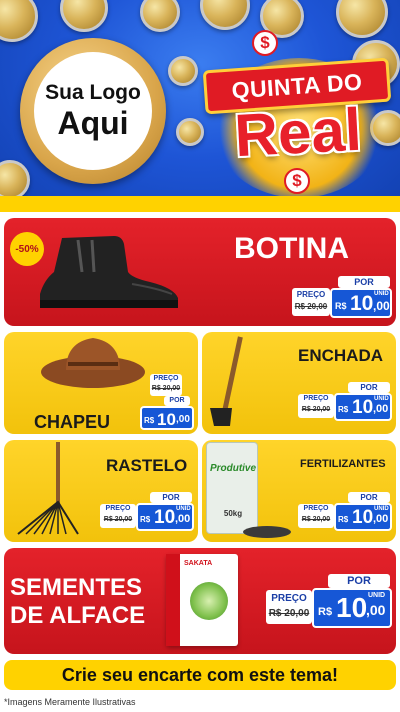 This screenshot has width=400, height=712. I want to click on bag-weight: 50kg, so click(233, 513).